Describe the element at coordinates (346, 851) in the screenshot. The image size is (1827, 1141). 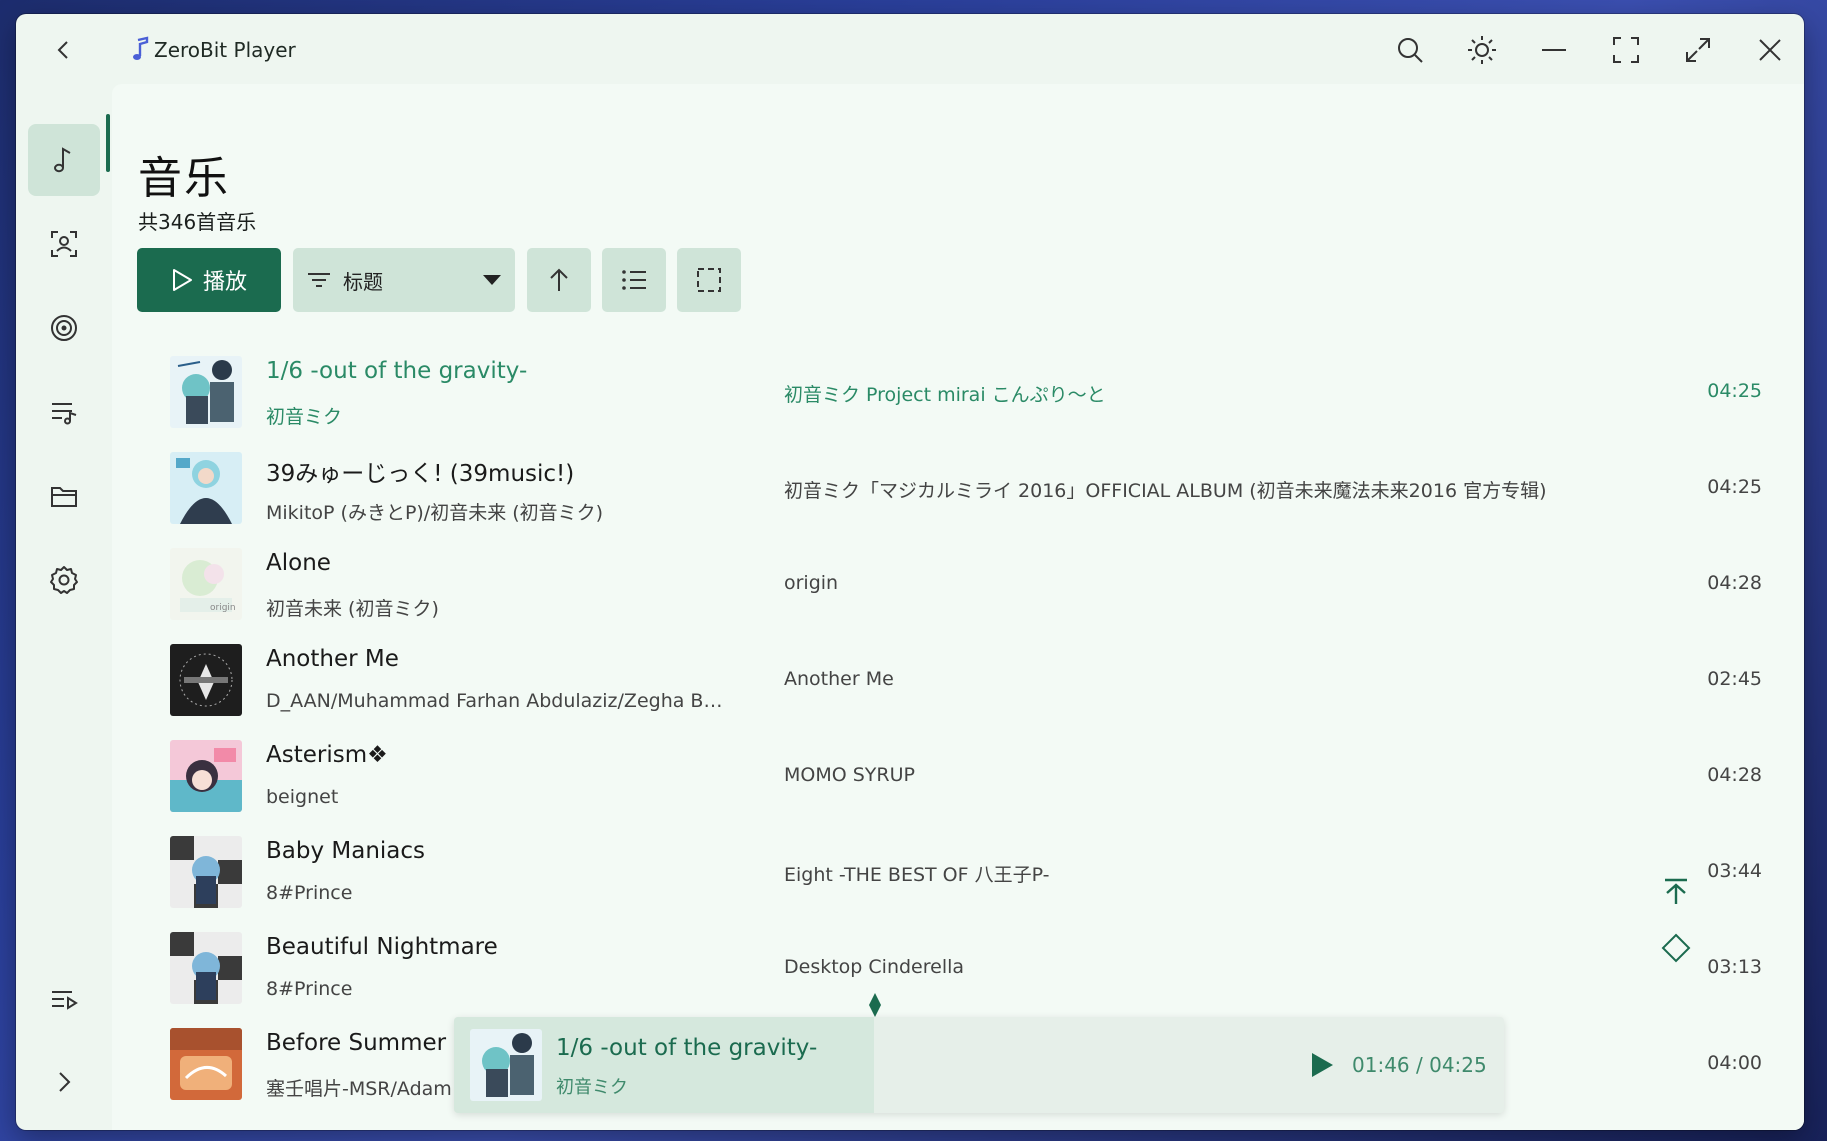
I see `song-title: Baby Maniacs` at that location.